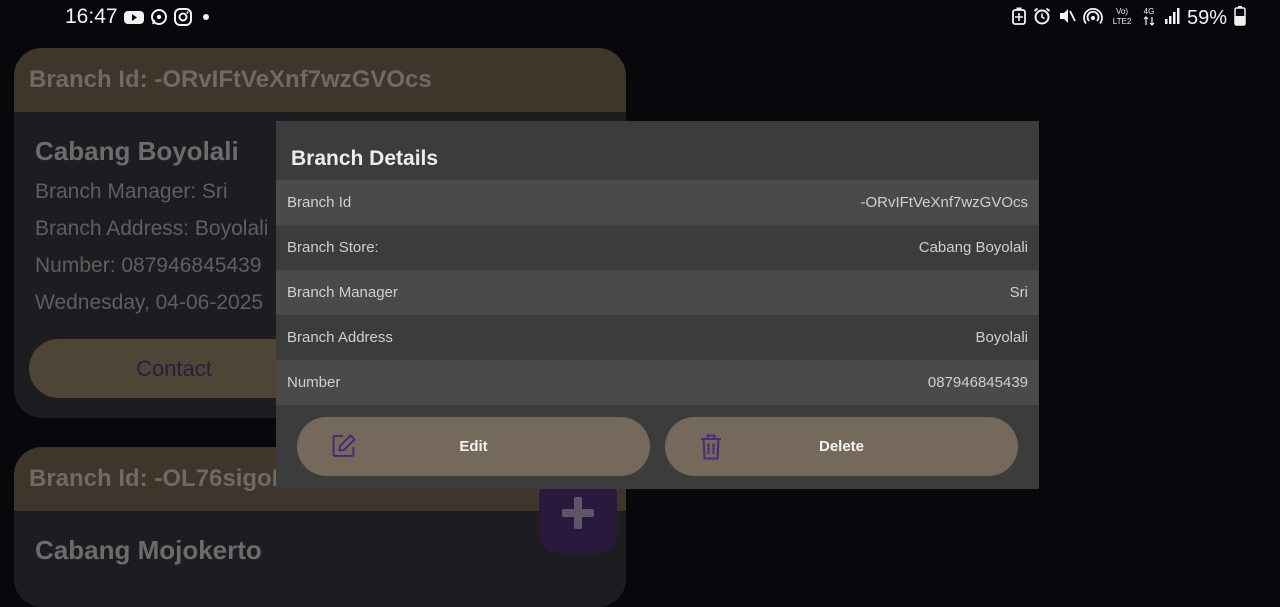 The width and height of the screenshot is (1280, 607). I want to click on detail-label: Branch Store:, so click(333, 247).